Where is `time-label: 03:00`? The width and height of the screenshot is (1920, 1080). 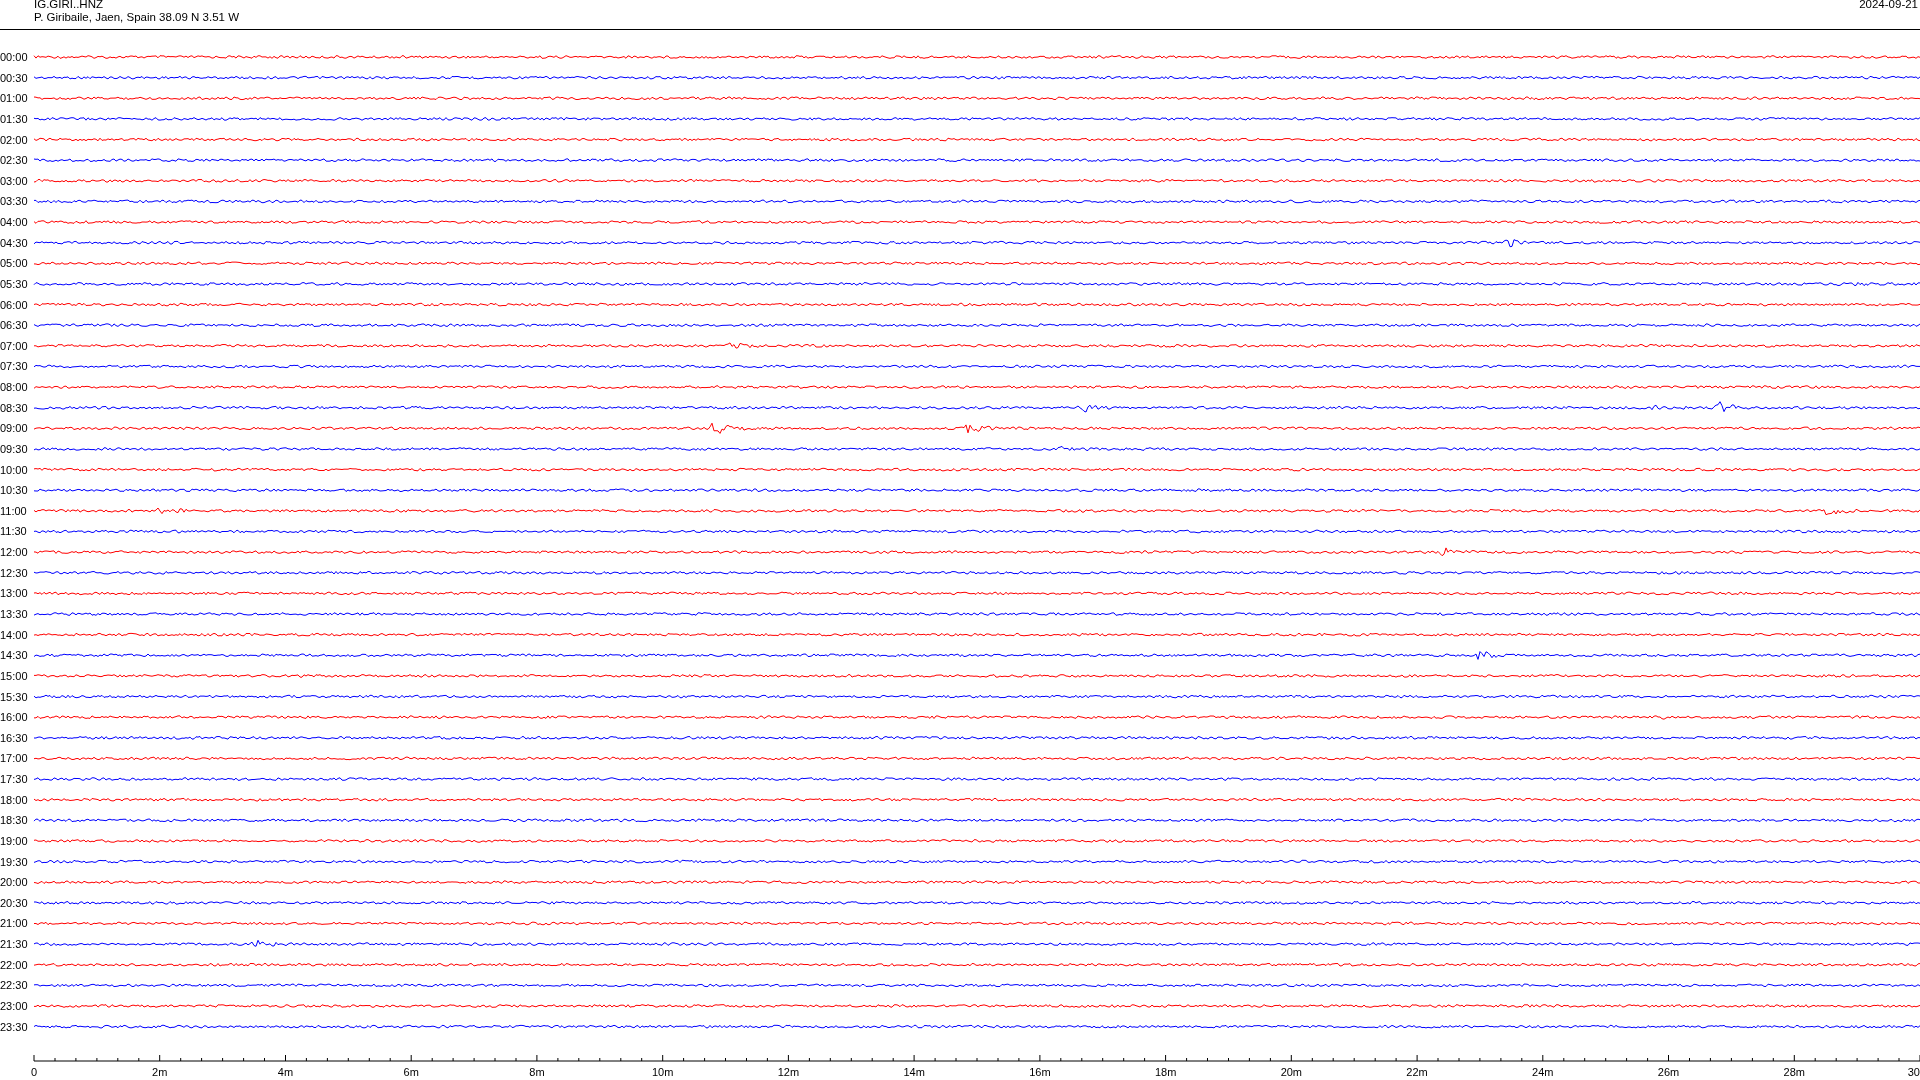 time-label: 03:00 is located at coordinates (14, 180).